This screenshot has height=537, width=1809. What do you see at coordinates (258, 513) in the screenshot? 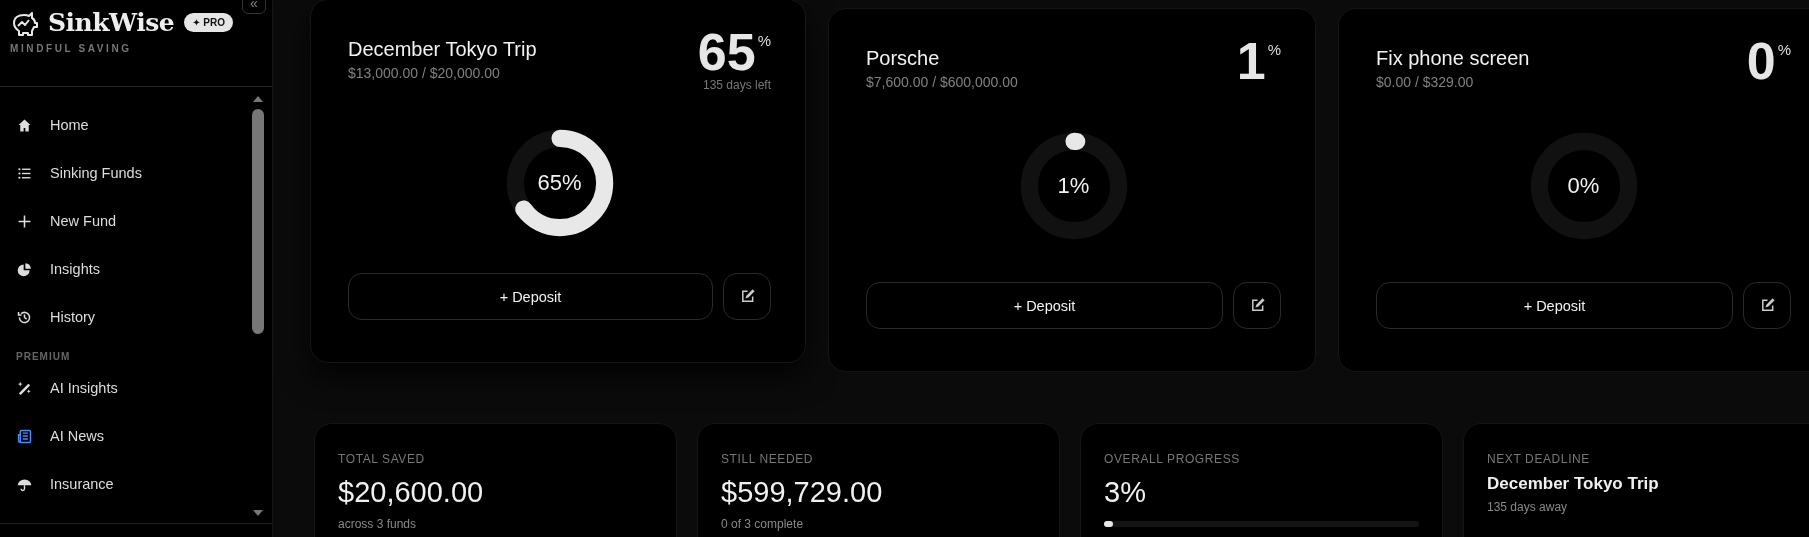
I see `scroll-down-icon` at bounding box center [258, 513].